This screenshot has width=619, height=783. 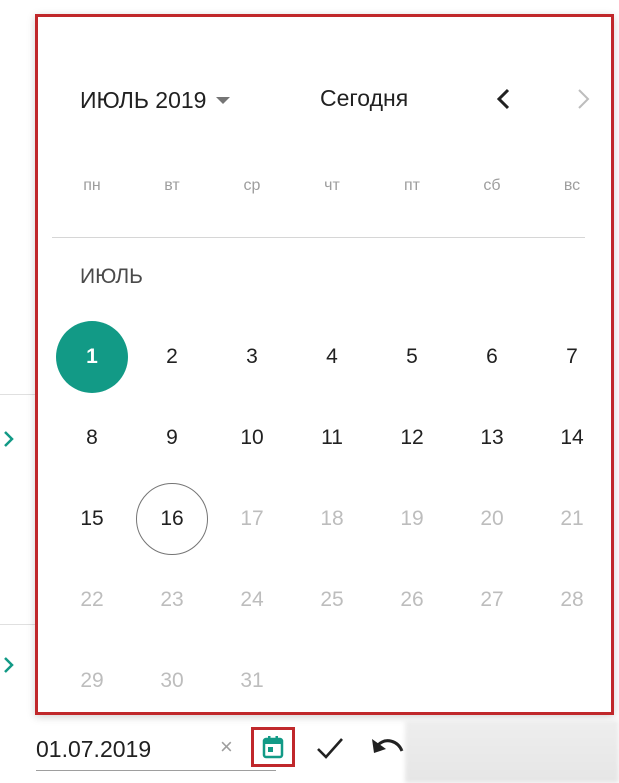 What do you see at coordinates (92, 438) in the screenshot?
I see `day-cell: 8` at bounding box center [92, 438].